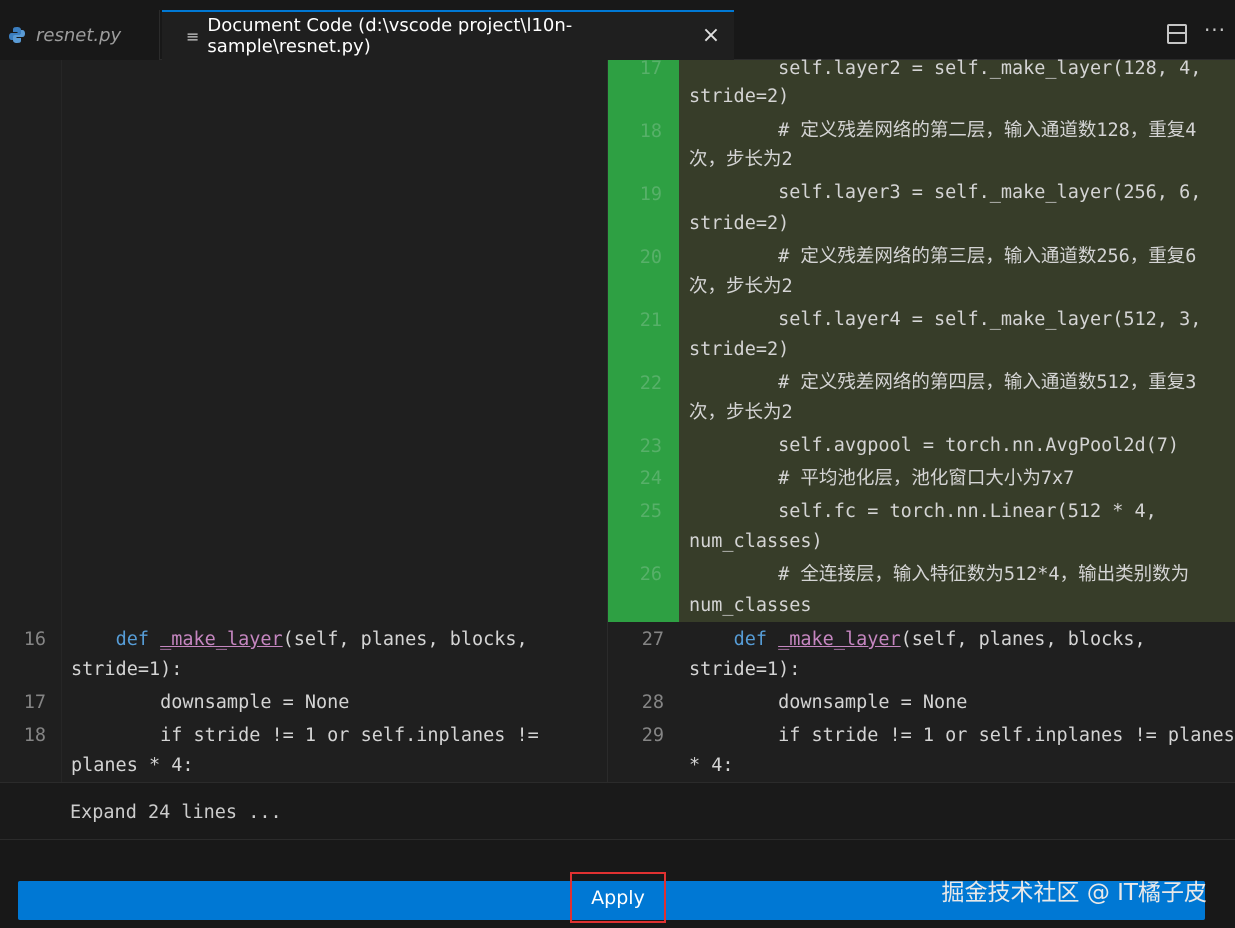 This screenshot has width=1235, height=928. I want to click on apply-button-label: Apply, so click(618, 897).